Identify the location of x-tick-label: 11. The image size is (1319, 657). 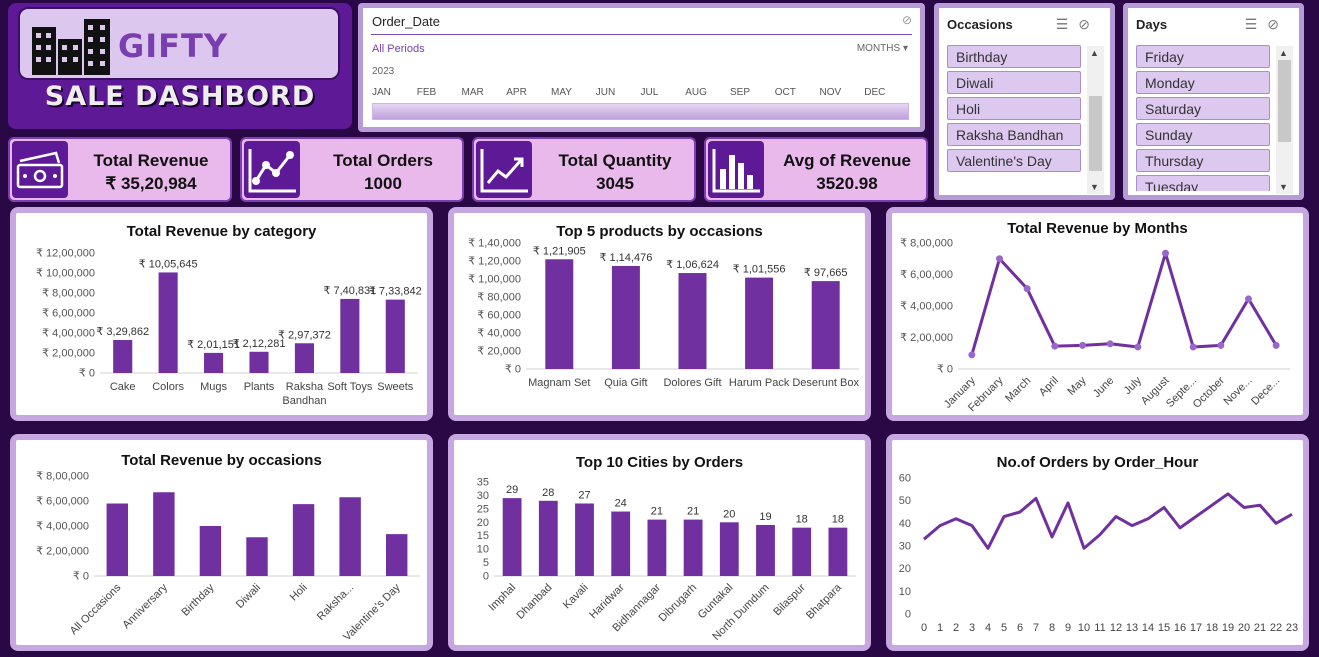
(1099, 628).